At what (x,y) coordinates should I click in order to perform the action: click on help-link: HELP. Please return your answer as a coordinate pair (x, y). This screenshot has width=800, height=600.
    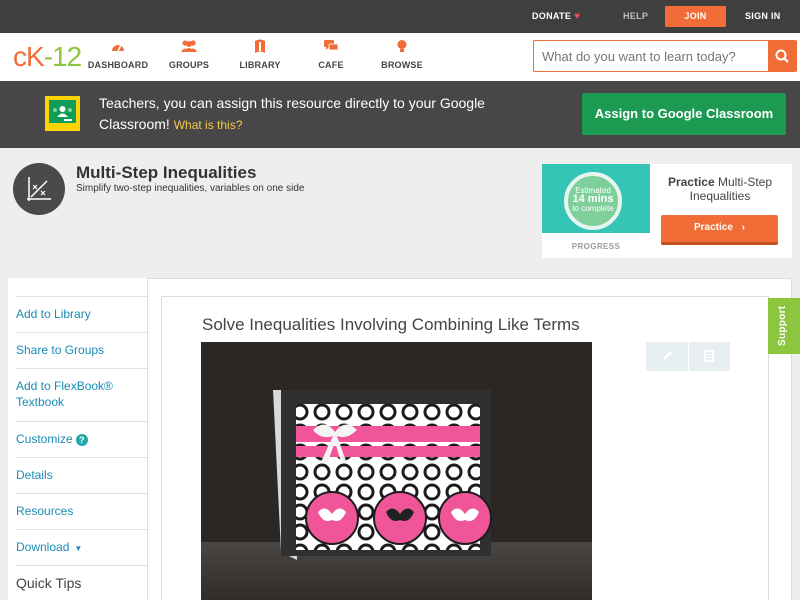
    Looking at the image, I should click on (635, 16).